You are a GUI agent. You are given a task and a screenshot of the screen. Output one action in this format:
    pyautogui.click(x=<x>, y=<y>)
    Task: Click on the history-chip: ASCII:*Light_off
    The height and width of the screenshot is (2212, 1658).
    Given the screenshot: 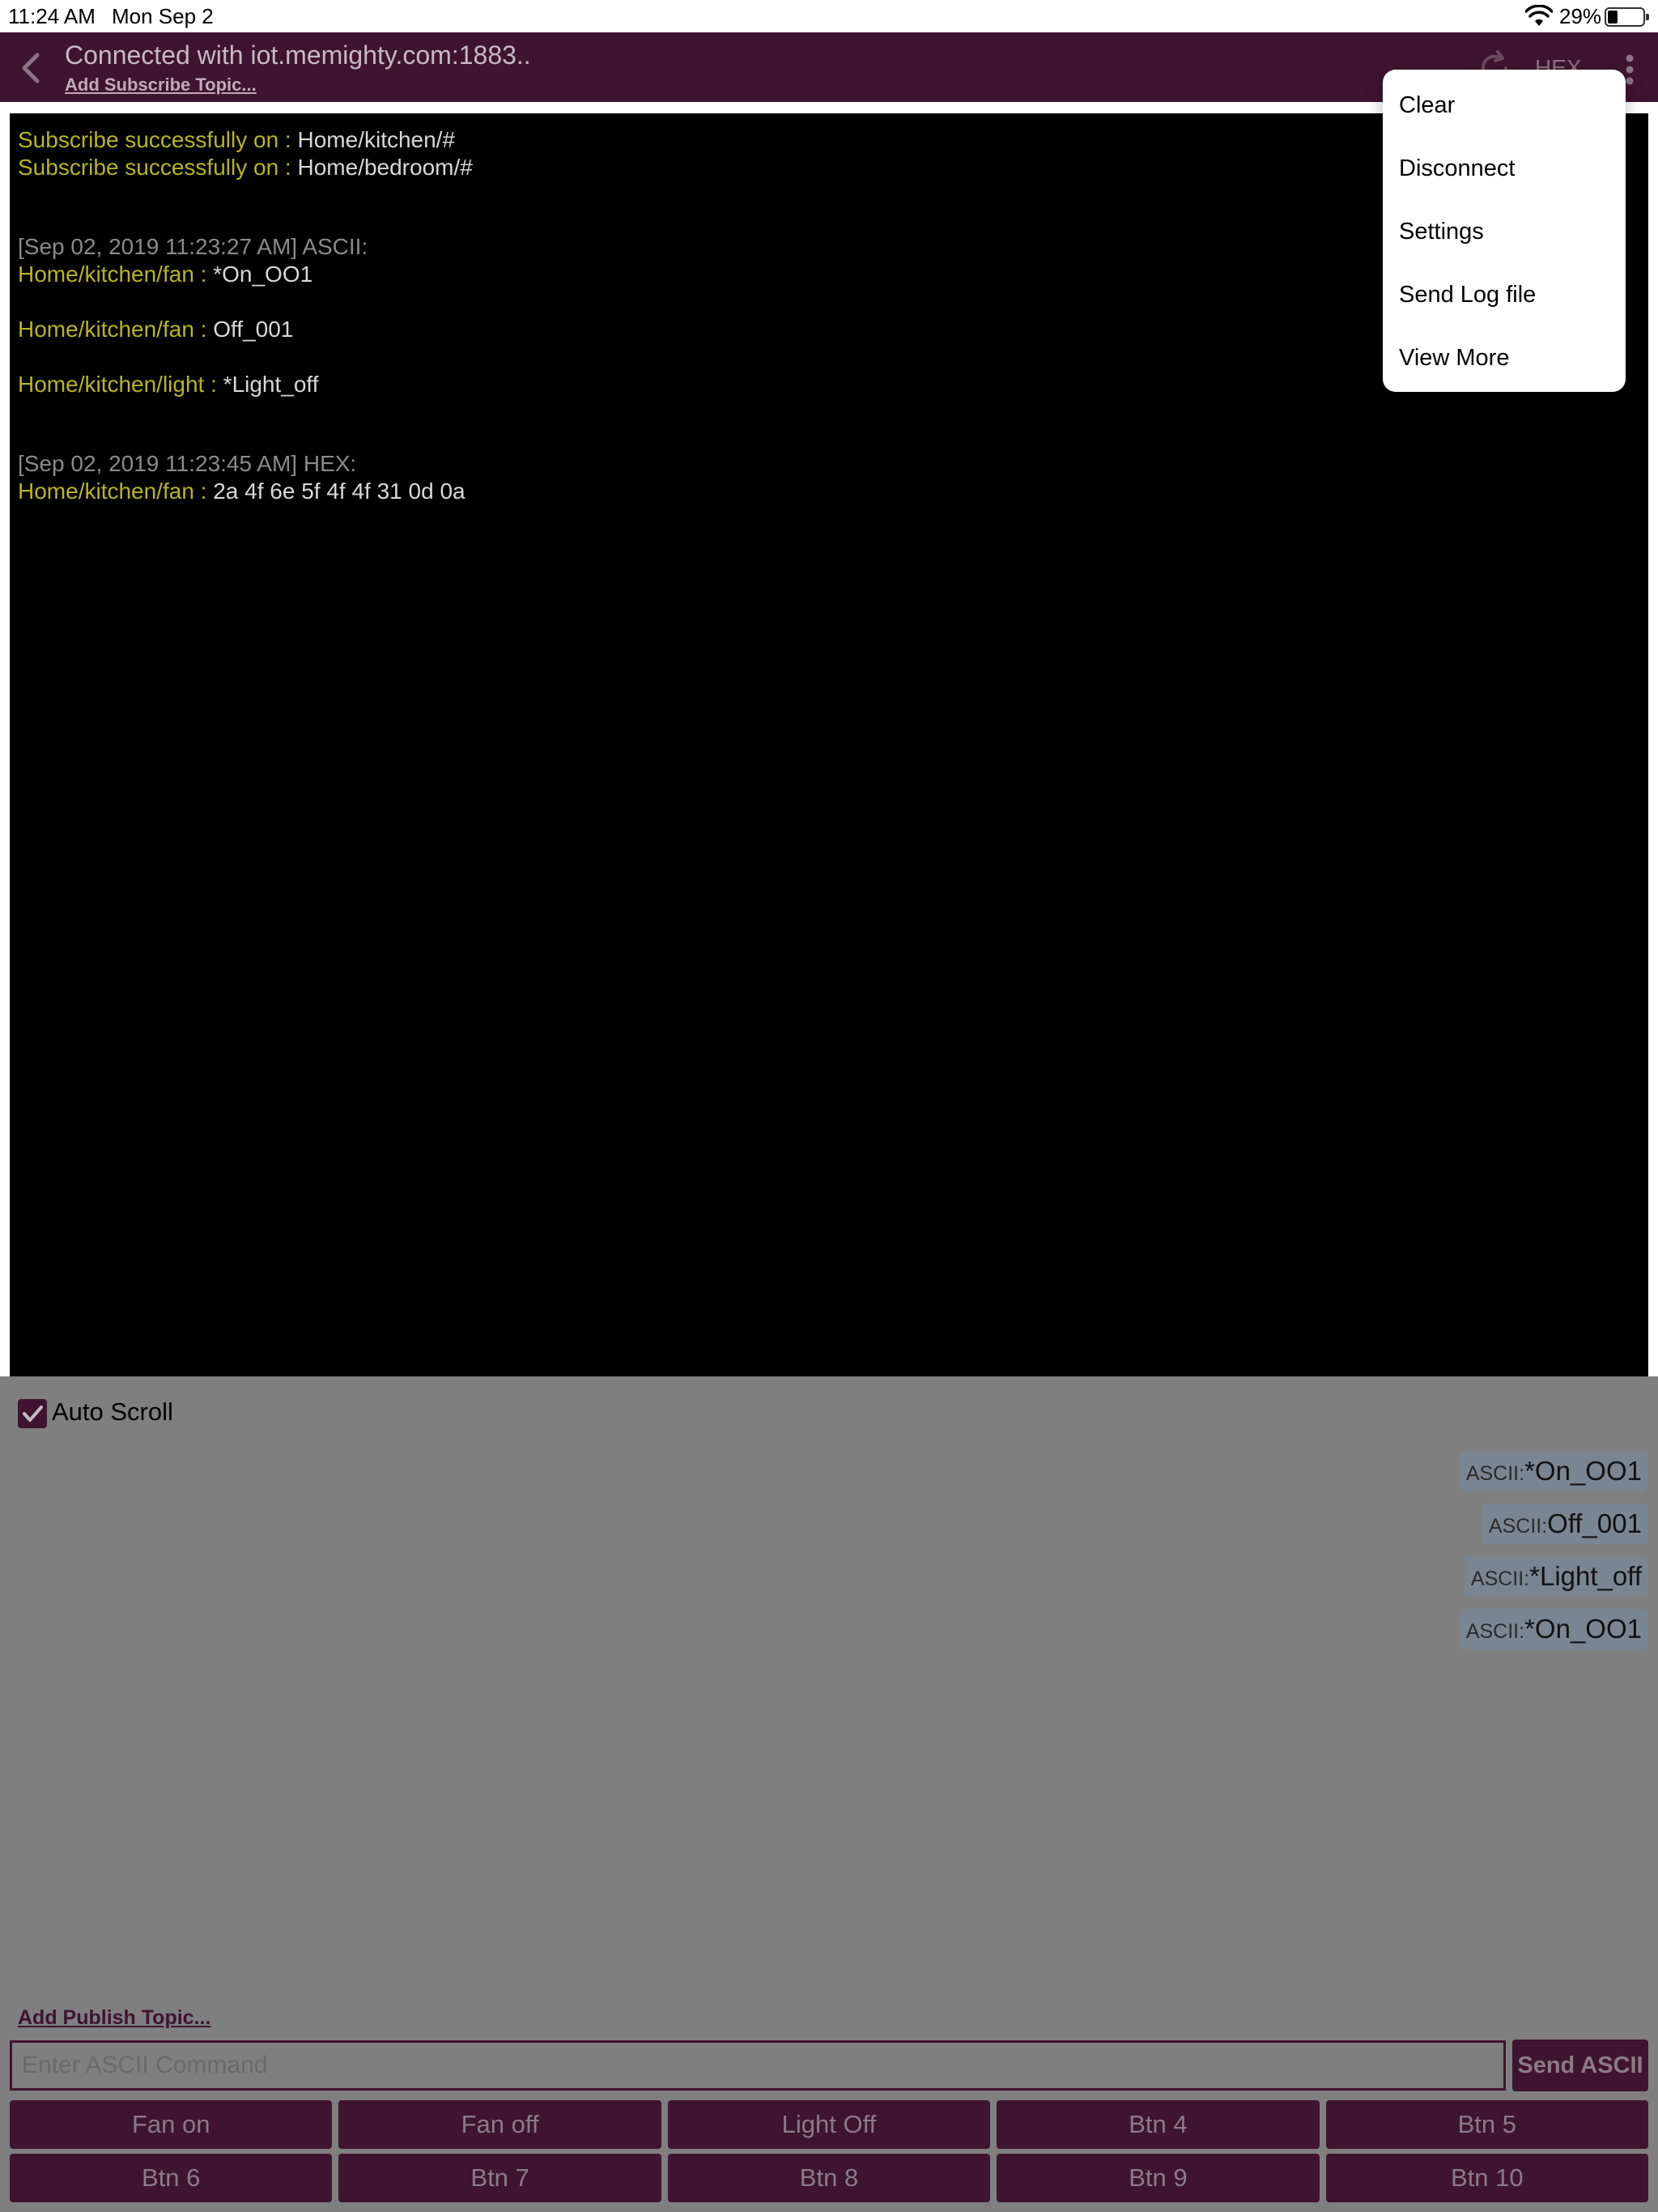 What is the action you would take?
    pyautogui.click(x=1556, y=1577)
    